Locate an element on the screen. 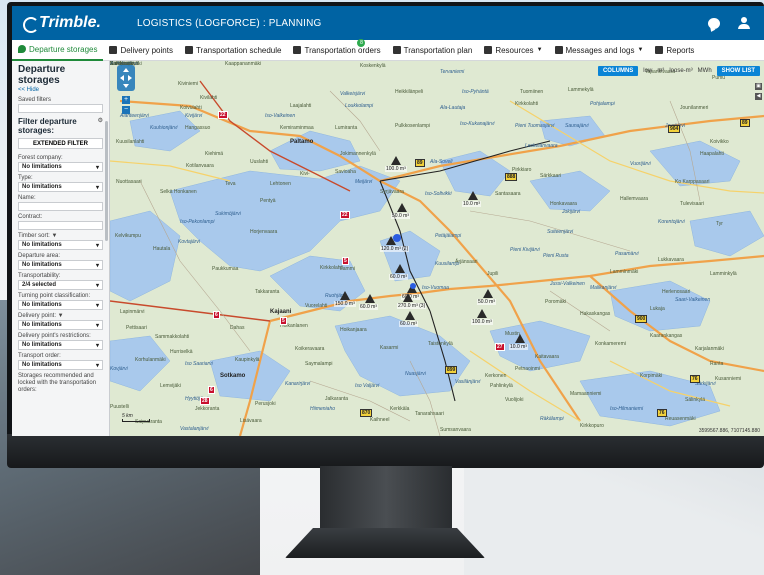 This screenshot has width=764, height=575. place-label: Korhulanmäki is located at coordinates (150, 360).